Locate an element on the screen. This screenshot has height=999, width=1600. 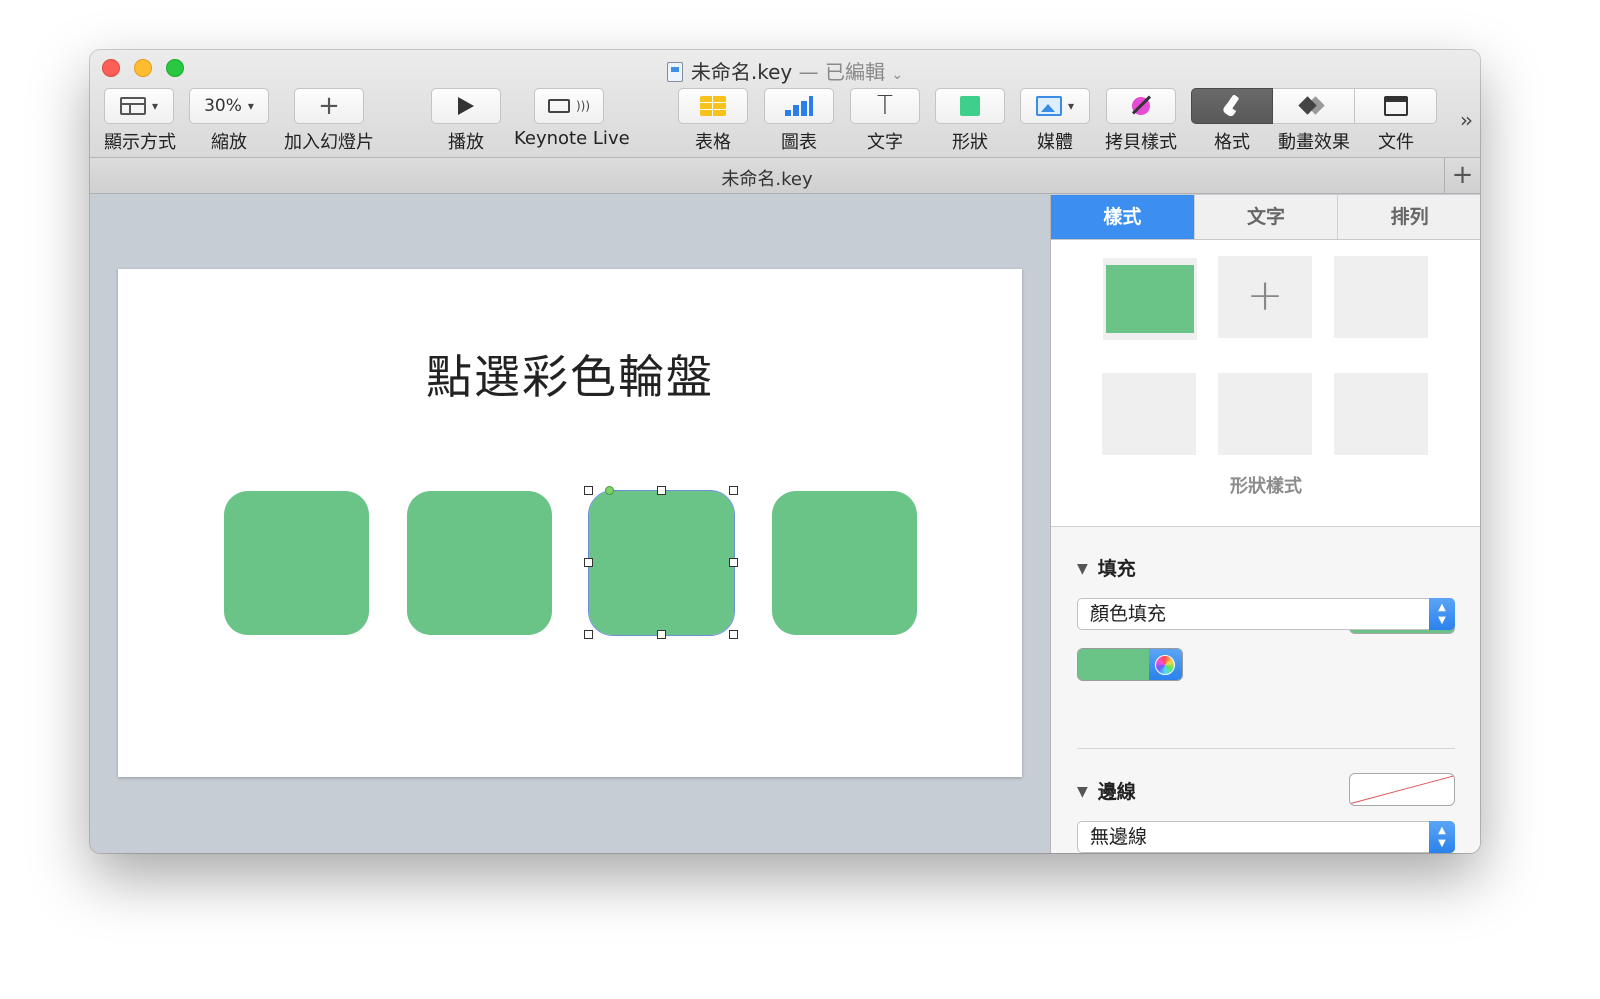
fill-section-title: ▼ 填充 is located at coordinates (1106, 567).